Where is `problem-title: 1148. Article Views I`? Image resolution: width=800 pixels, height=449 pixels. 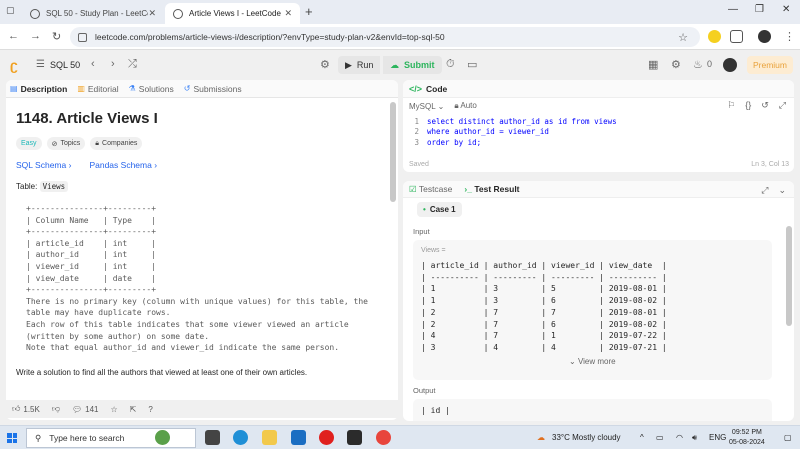
problem-title: 1148. Article Views I is located at coordinates (87, 118).